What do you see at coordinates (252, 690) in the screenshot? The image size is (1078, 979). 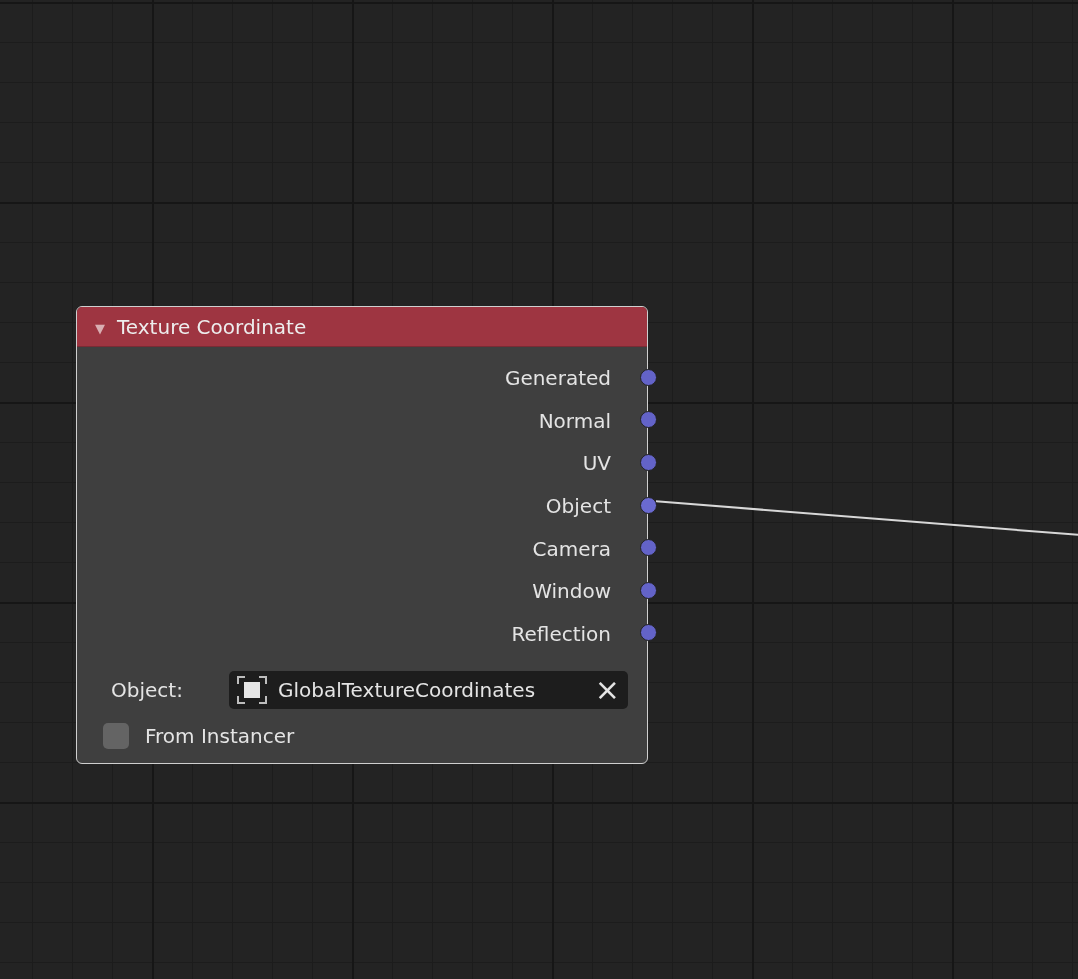 I see `object-icon` at bounding box center [252, 690].